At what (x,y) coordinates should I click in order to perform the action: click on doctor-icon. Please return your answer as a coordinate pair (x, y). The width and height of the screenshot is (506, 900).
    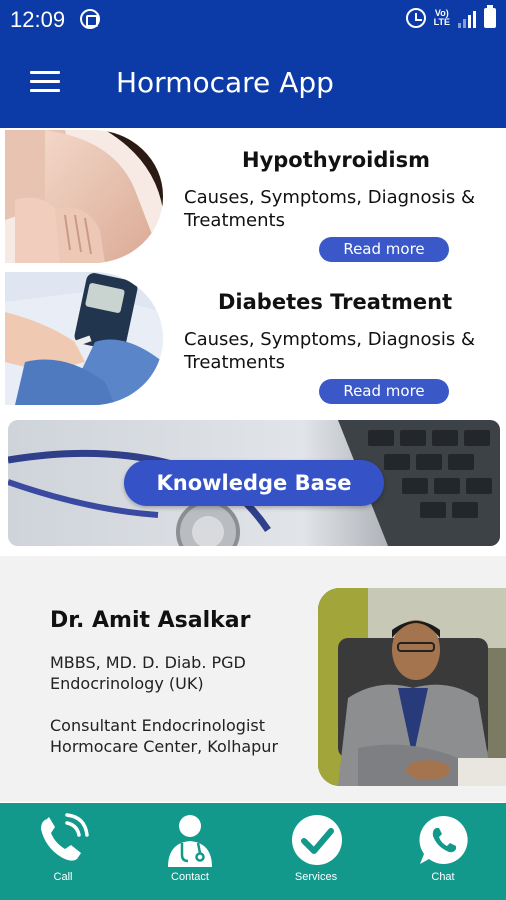
    Looking at the image, I should click on (190, 841).